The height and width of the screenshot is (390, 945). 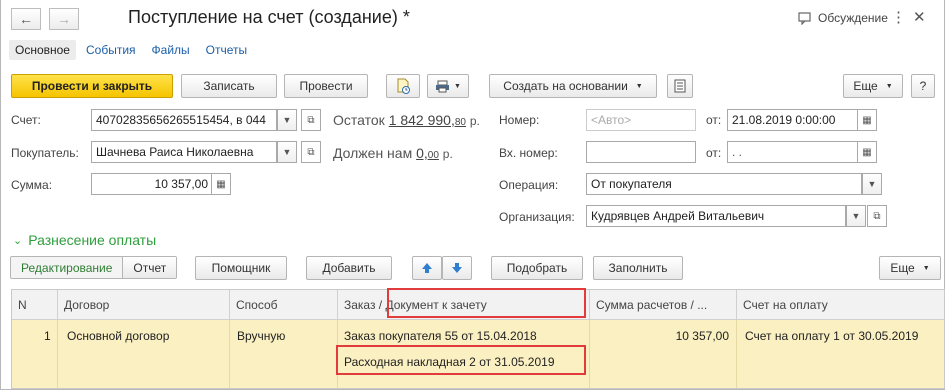 I want to click on buyer-field: Шачнева Раиса Николаевна, so click(x=184, y=152).